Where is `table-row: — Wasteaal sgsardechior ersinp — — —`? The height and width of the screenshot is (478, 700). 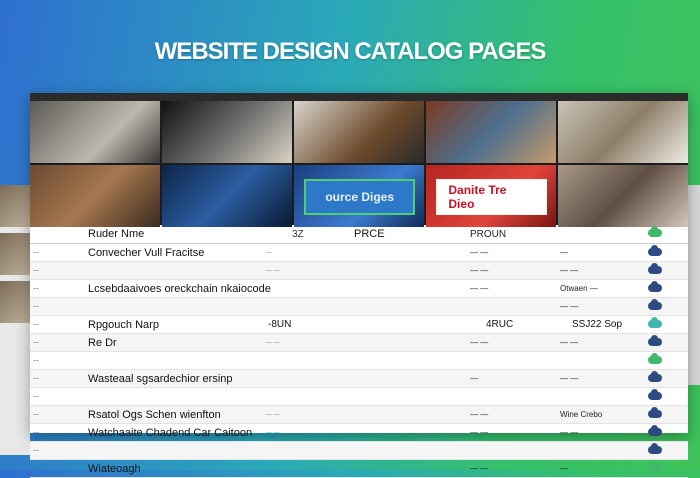
table-row: — Wasteaal sgsardechior ersinp — — — is located at coordinates (359, 379).